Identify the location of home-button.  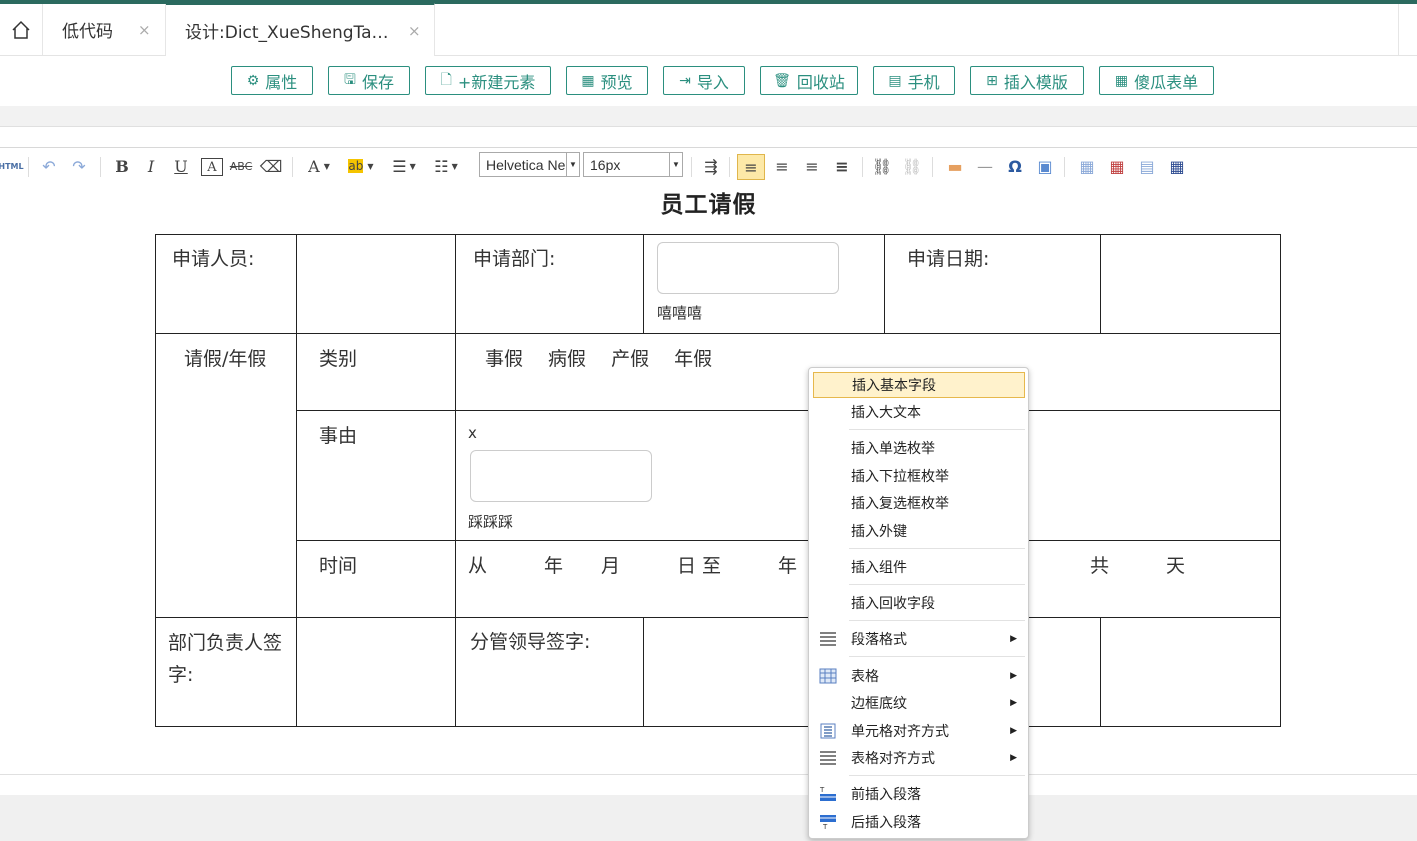
(21, 29).